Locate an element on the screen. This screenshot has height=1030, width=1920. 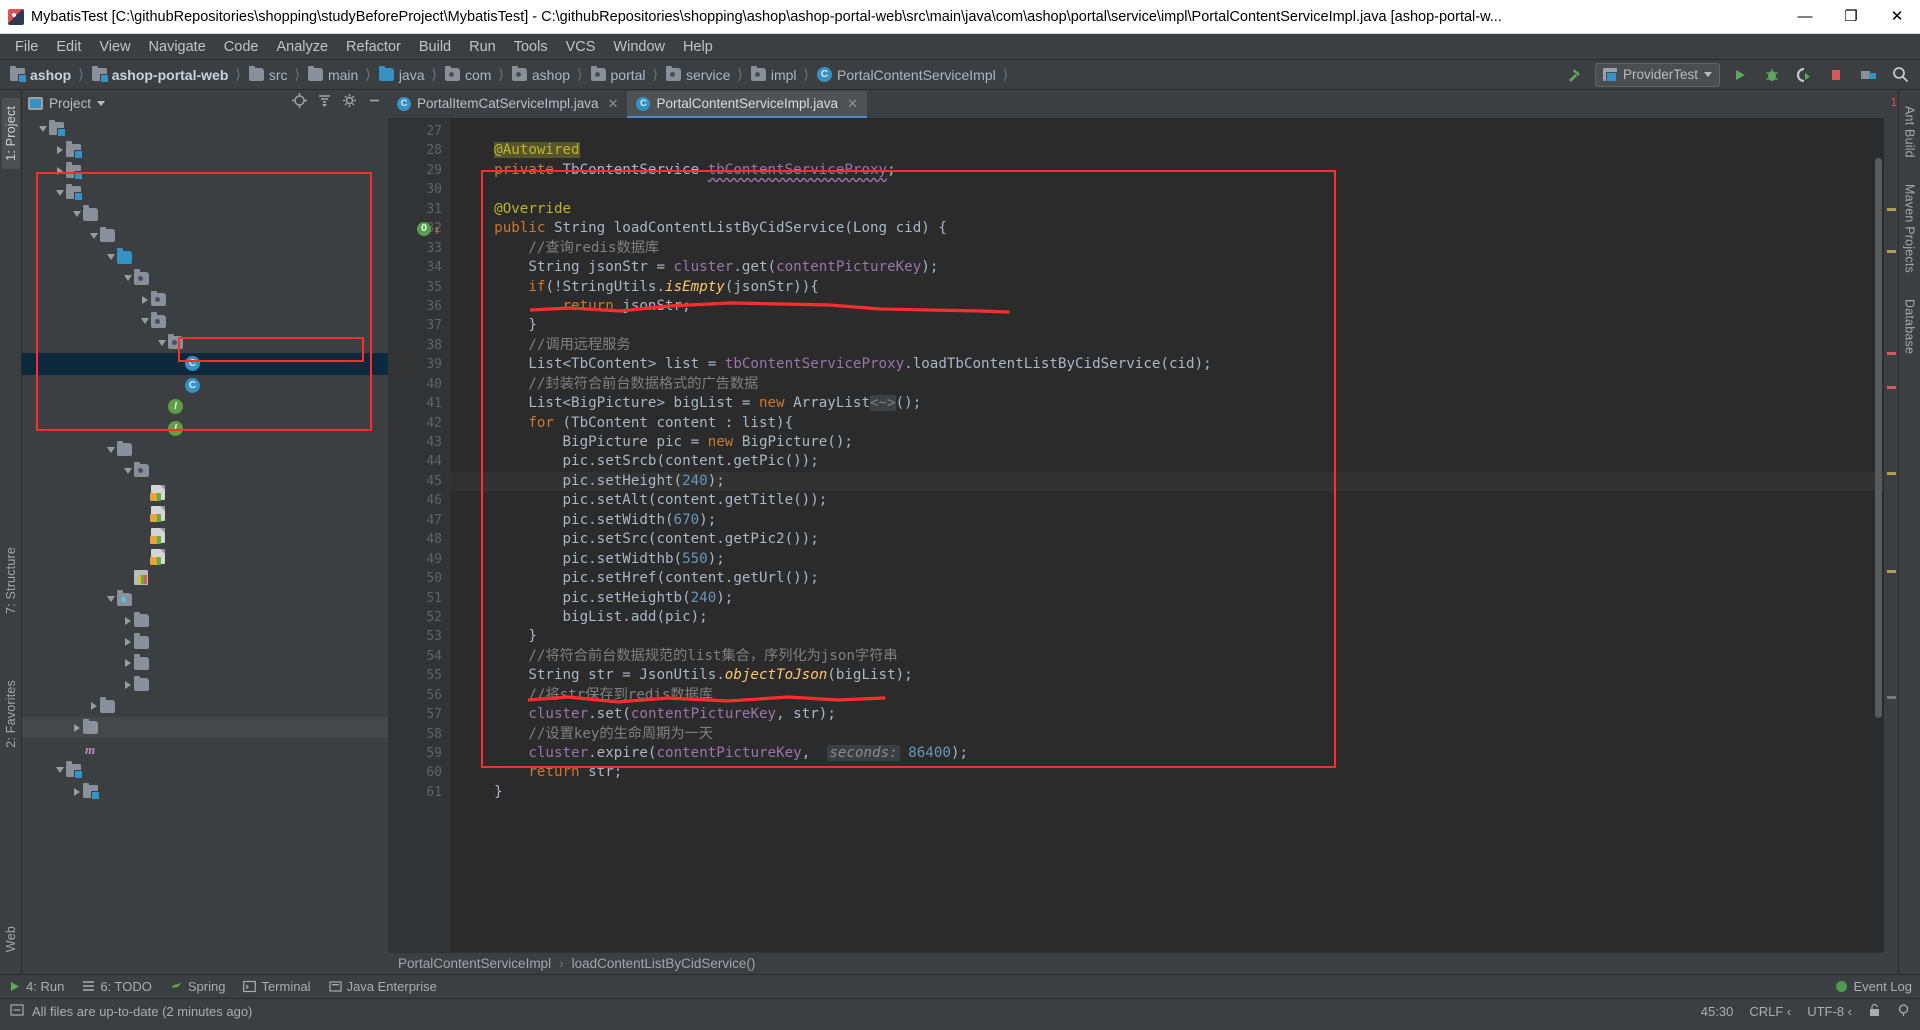
sidebar-item-favorites: 2: Favorites is located at coordinates (11, 714).